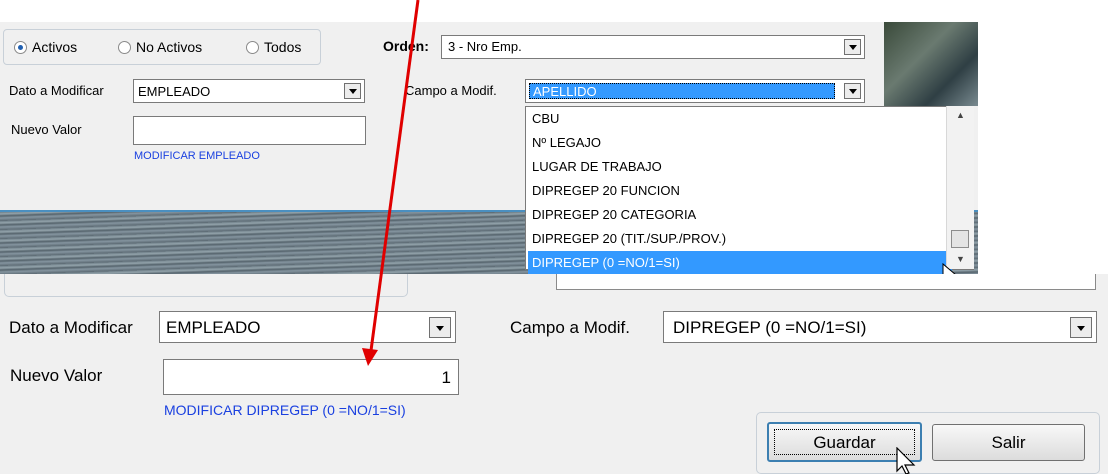 Image resolution: width=1108 pixels, height=474 pixels. Describe the element at coordinates (391, 183) in the screenshot. I see `annotation-arrow` at that location.